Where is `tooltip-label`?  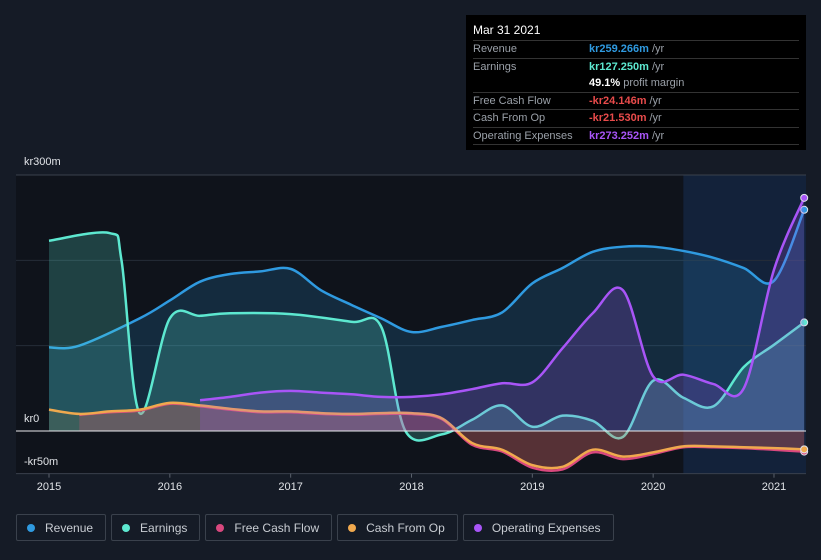
tooltip-label is located at coordinates (531, 83).